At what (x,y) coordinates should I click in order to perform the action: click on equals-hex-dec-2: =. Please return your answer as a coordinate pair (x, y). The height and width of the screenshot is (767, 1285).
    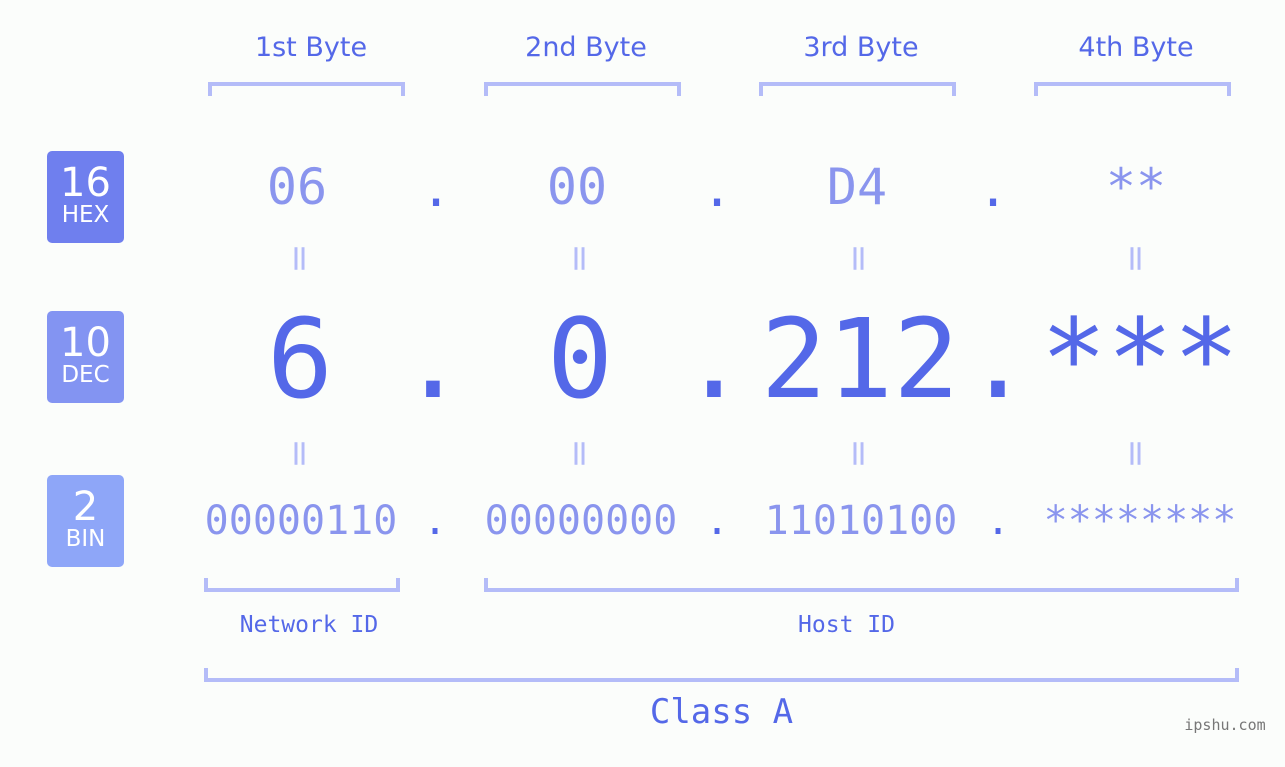
    Looking at the image, I should click on (580, 258).